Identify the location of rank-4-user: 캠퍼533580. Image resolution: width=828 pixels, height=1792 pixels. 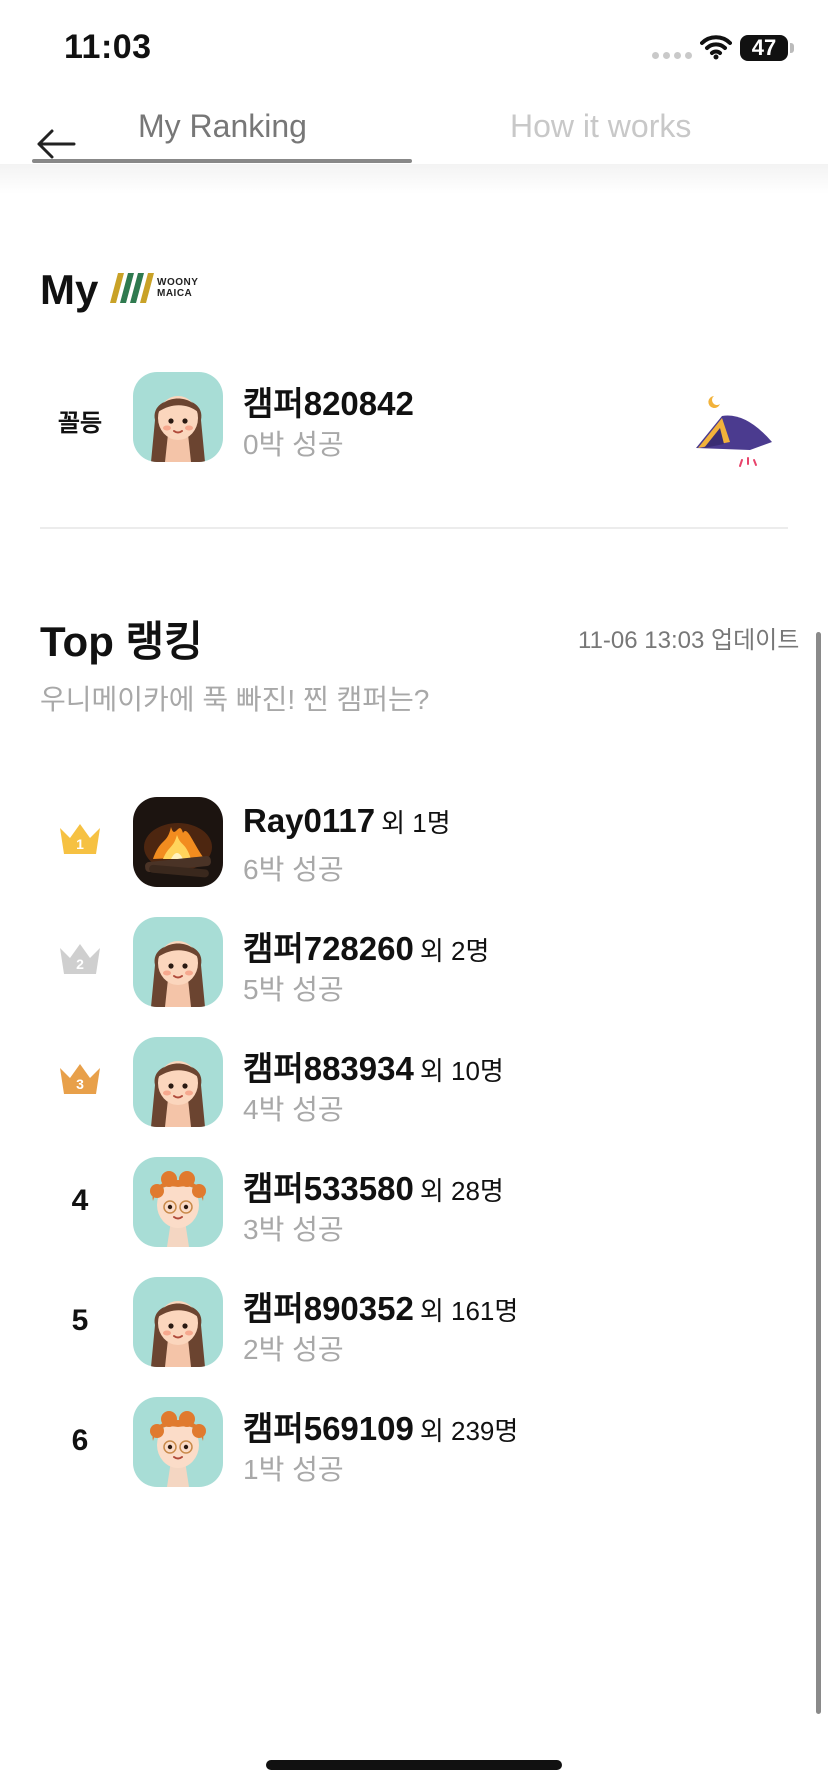
(328, 1188).